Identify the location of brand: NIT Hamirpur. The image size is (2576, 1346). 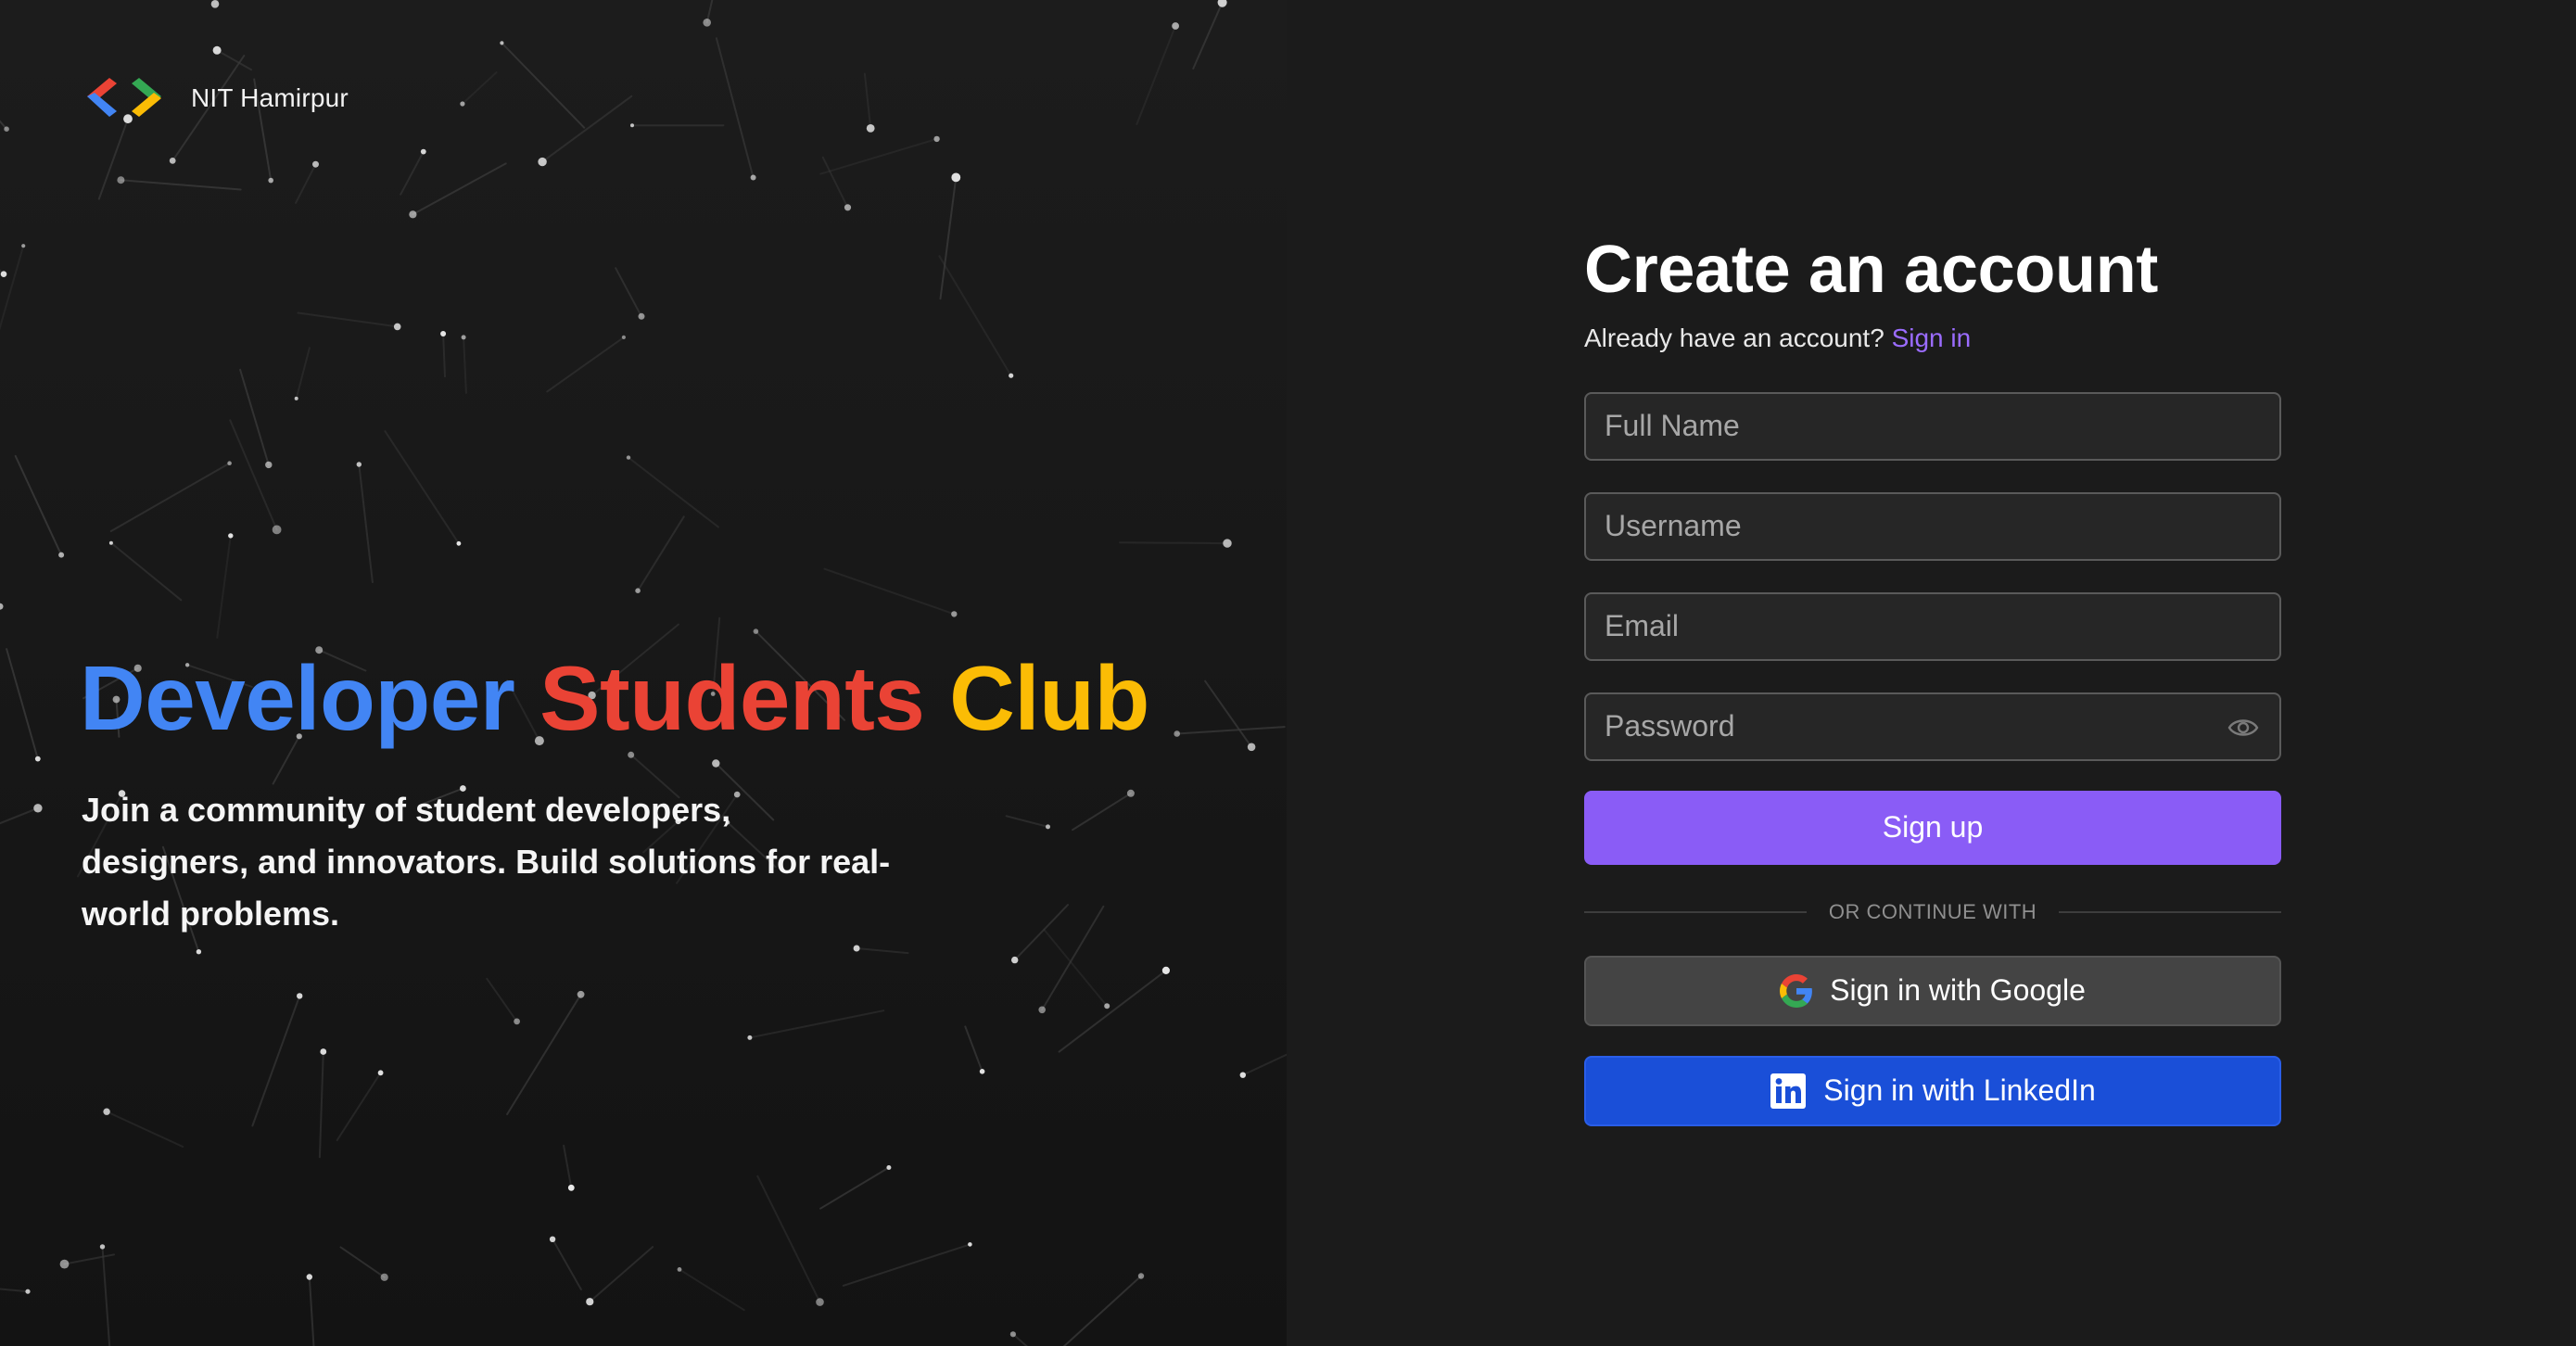
(215, 98).